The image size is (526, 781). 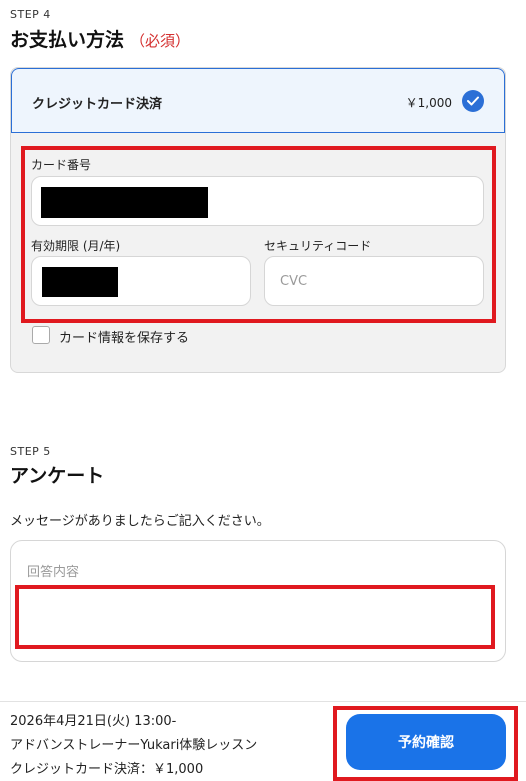 What do you see at coordinates (97, 104) in the screenshot?
I see `payment-method-label: クレジットカード決済` at bounding box center [97, 104].